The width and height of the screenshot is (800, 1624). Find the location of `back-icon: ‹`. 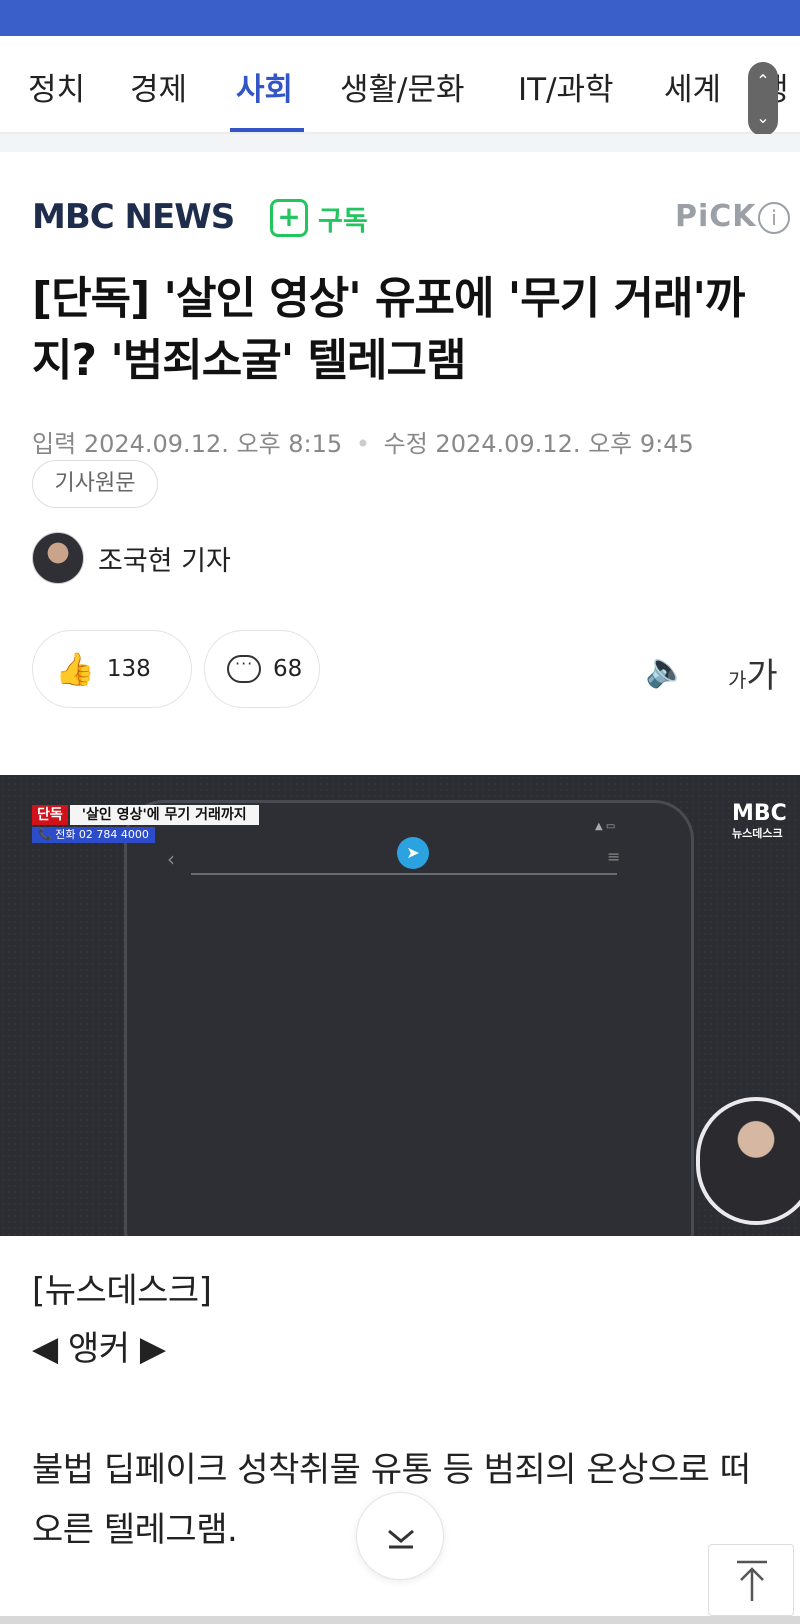

back-icon: ‹ is located at coordinates (171, 859).